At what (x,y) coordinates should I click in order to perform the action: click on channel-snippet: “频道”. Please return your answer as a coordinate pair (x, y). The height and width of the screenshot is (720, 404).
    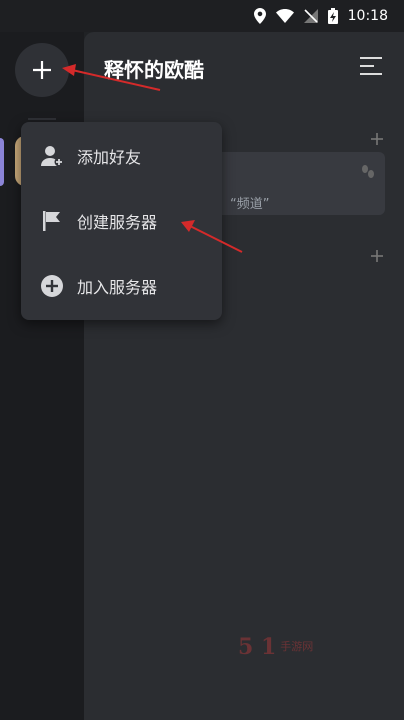
    Looking at the image, I should click on (250, 204).